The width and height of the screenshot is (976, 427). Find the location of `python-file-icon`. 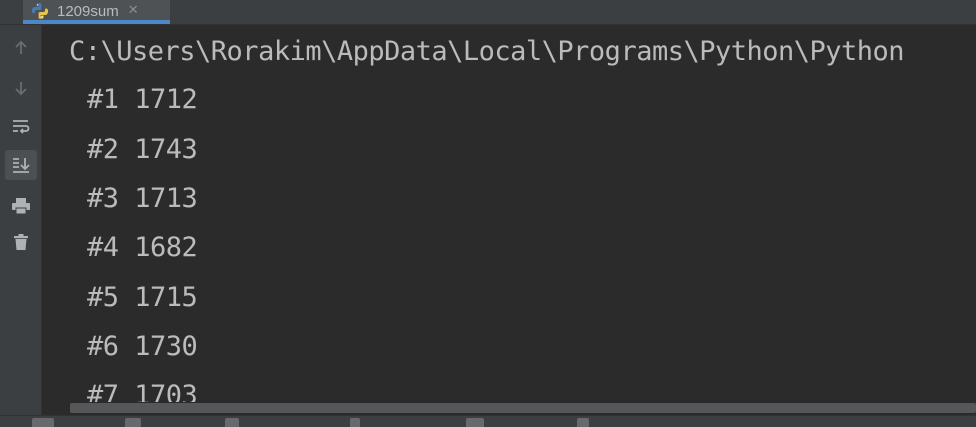

python-file-icon is located at coordinates (40, 11).